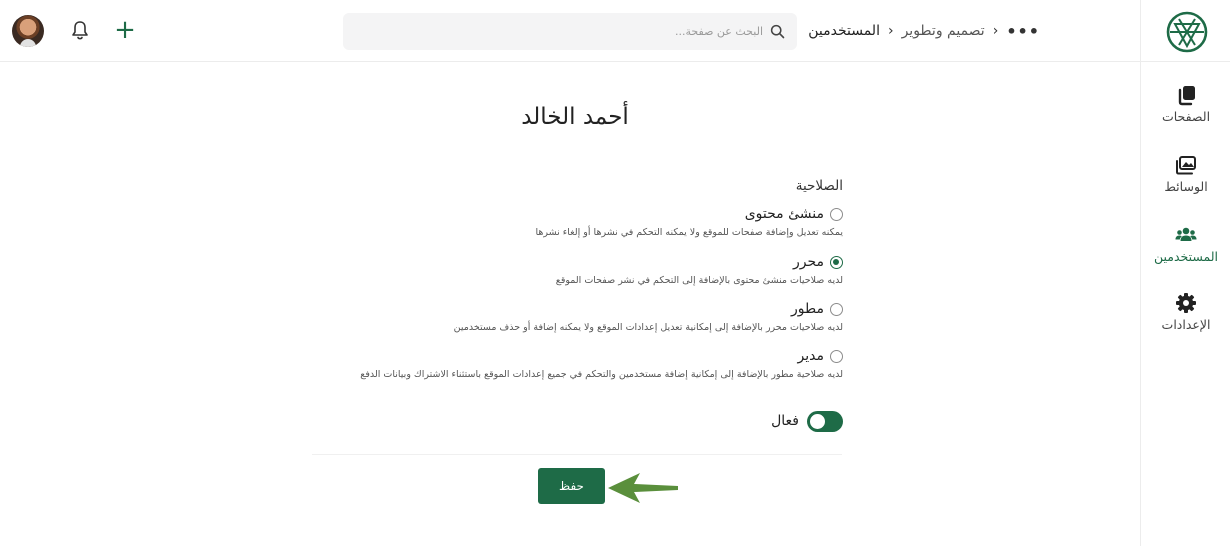 Image resolution: width=1230 pixels, height=546 pixels. I want to click on breadcrumb: المستخدمين ‹ تصميم وتطوير ‹ •••, so click(924, 31).